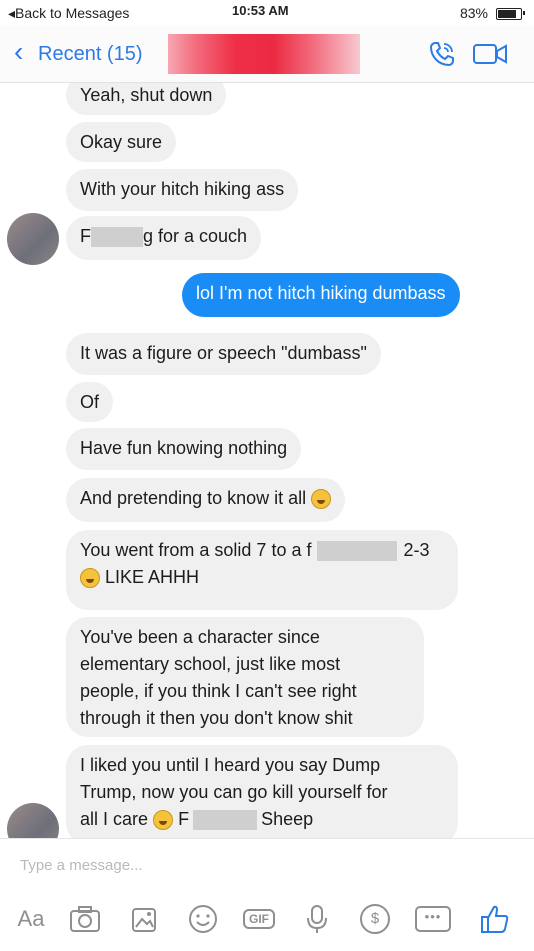 Image resolution: width=534 pixels, height=951 pixels. Describe the element at coordinates (146, 95) in the screenshot. I see `message-text: Yeah, shut down` at that location.